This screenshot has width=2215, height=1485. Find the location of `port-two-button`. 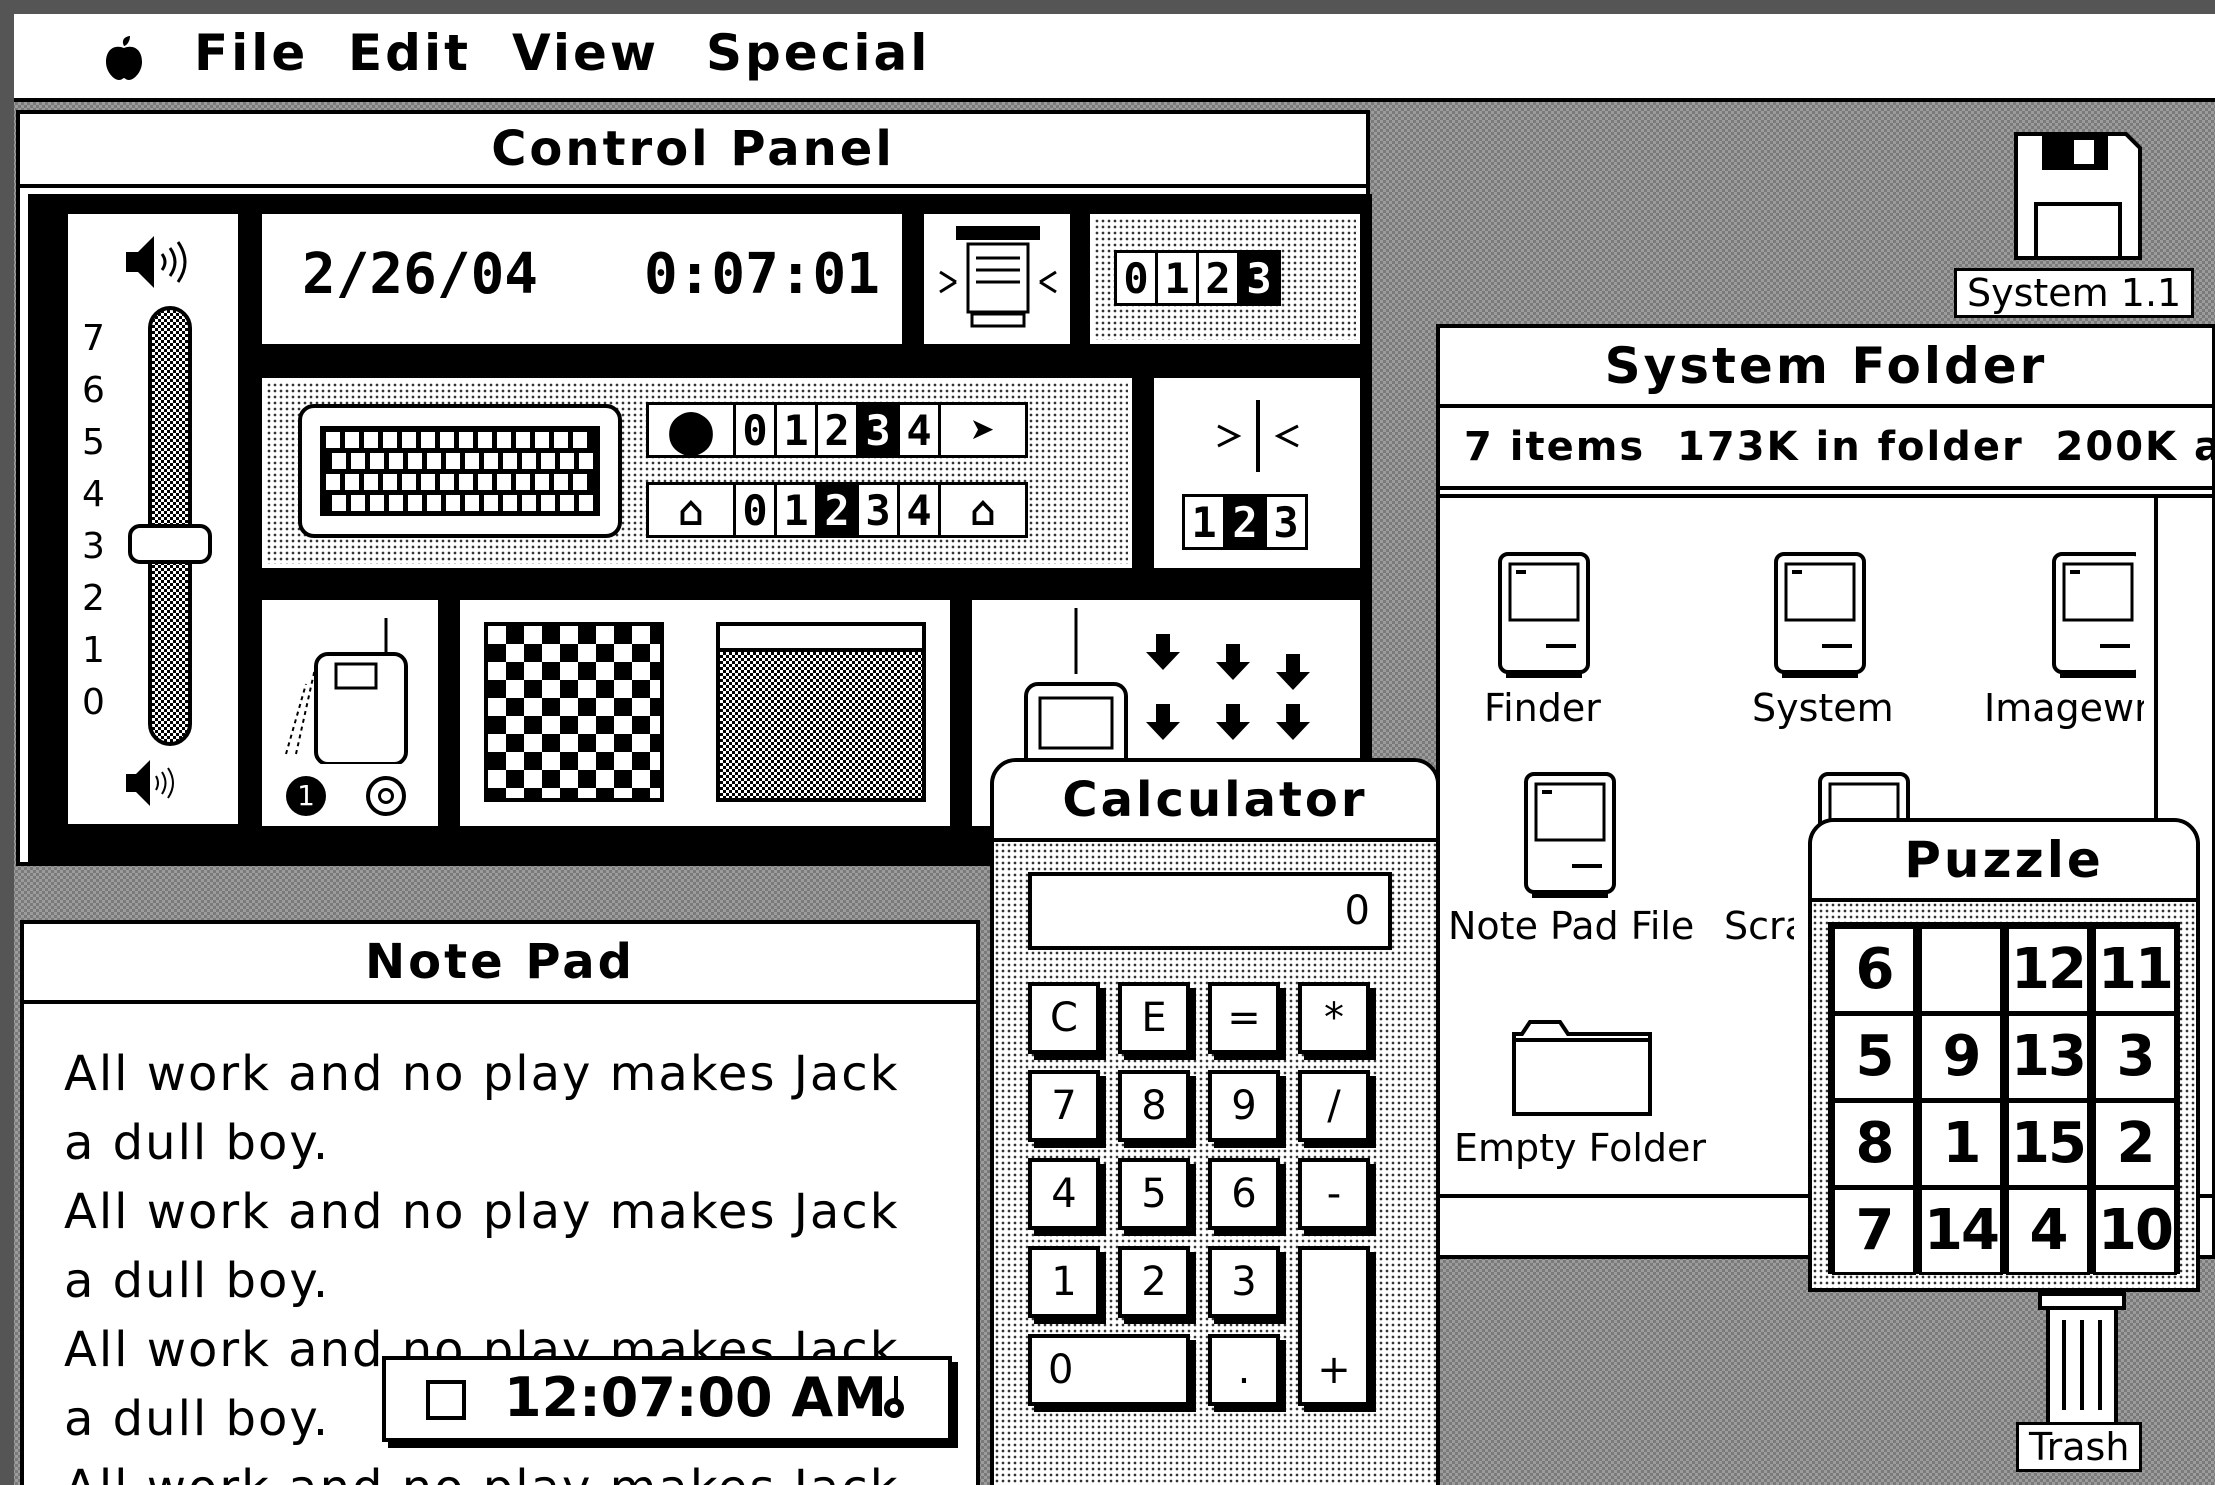

port-two-button is located at coordinates (386, 796).